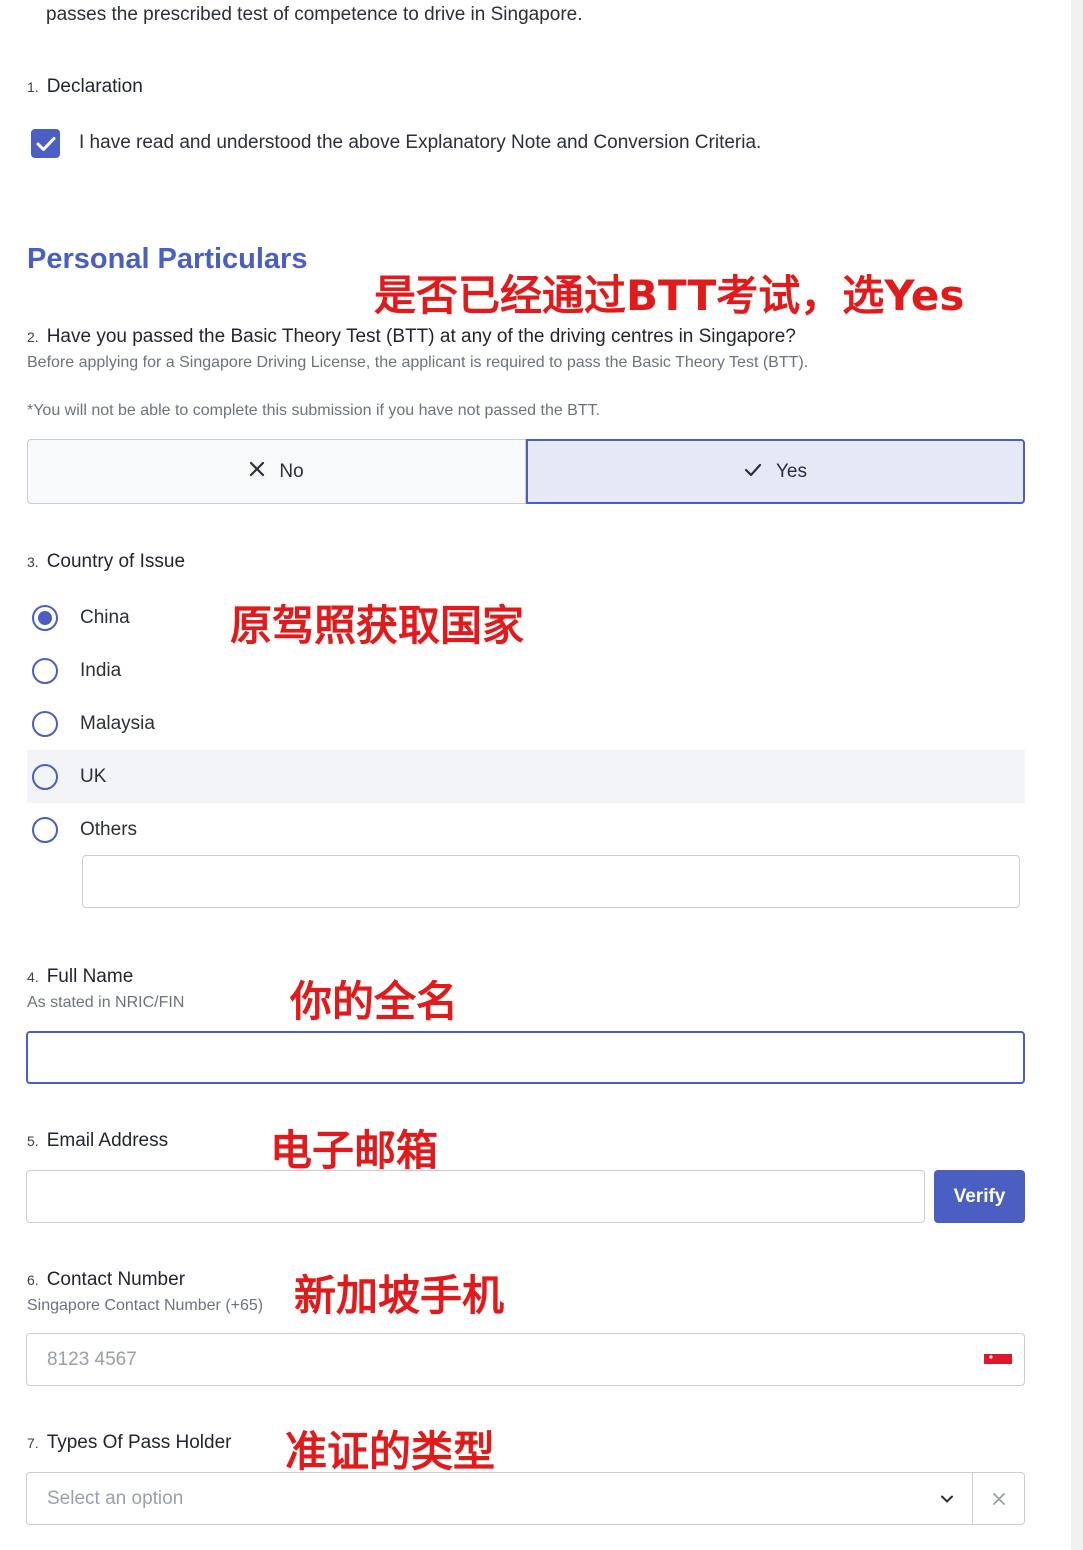 Image resolution: width=1083 pixels, height=1550 pixels. I want to click on radio-label: Malaysia, so click(117, 723).